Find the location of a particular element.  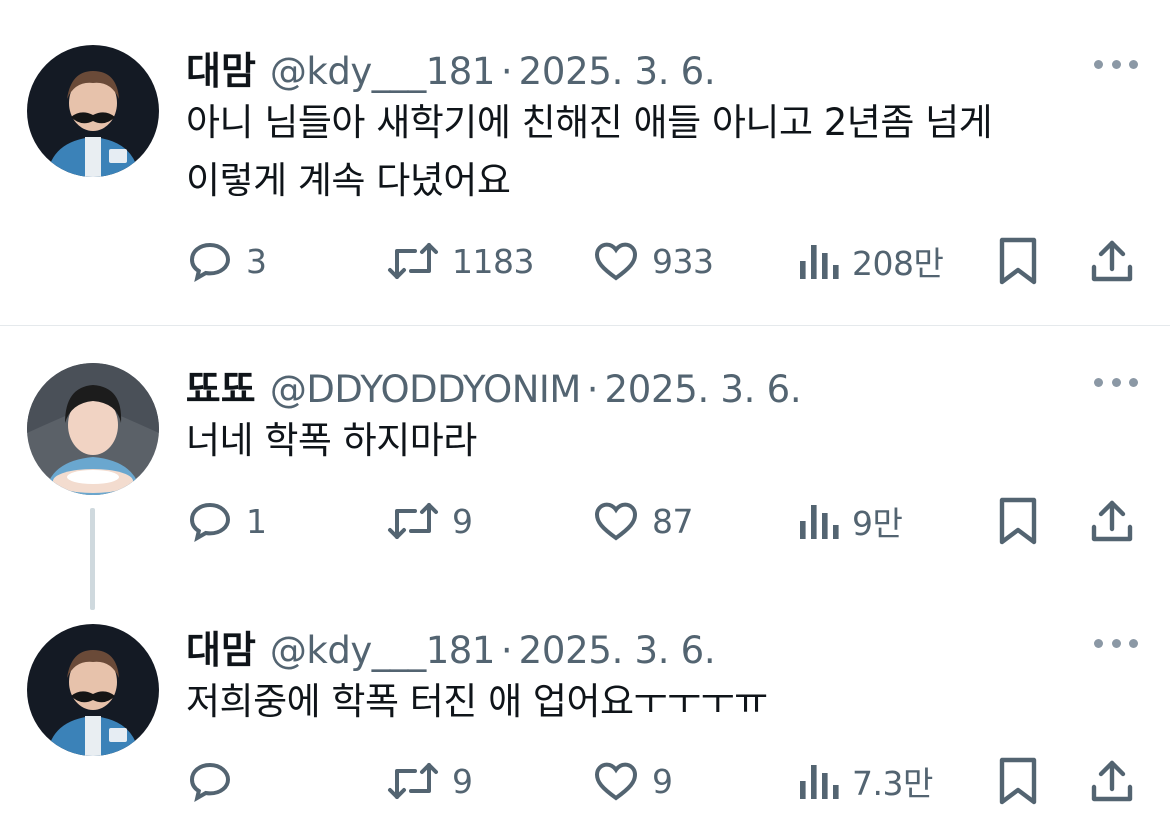

tweet-text-line: 너네 학폭 하지마라 is located at coordinates (331, 440).